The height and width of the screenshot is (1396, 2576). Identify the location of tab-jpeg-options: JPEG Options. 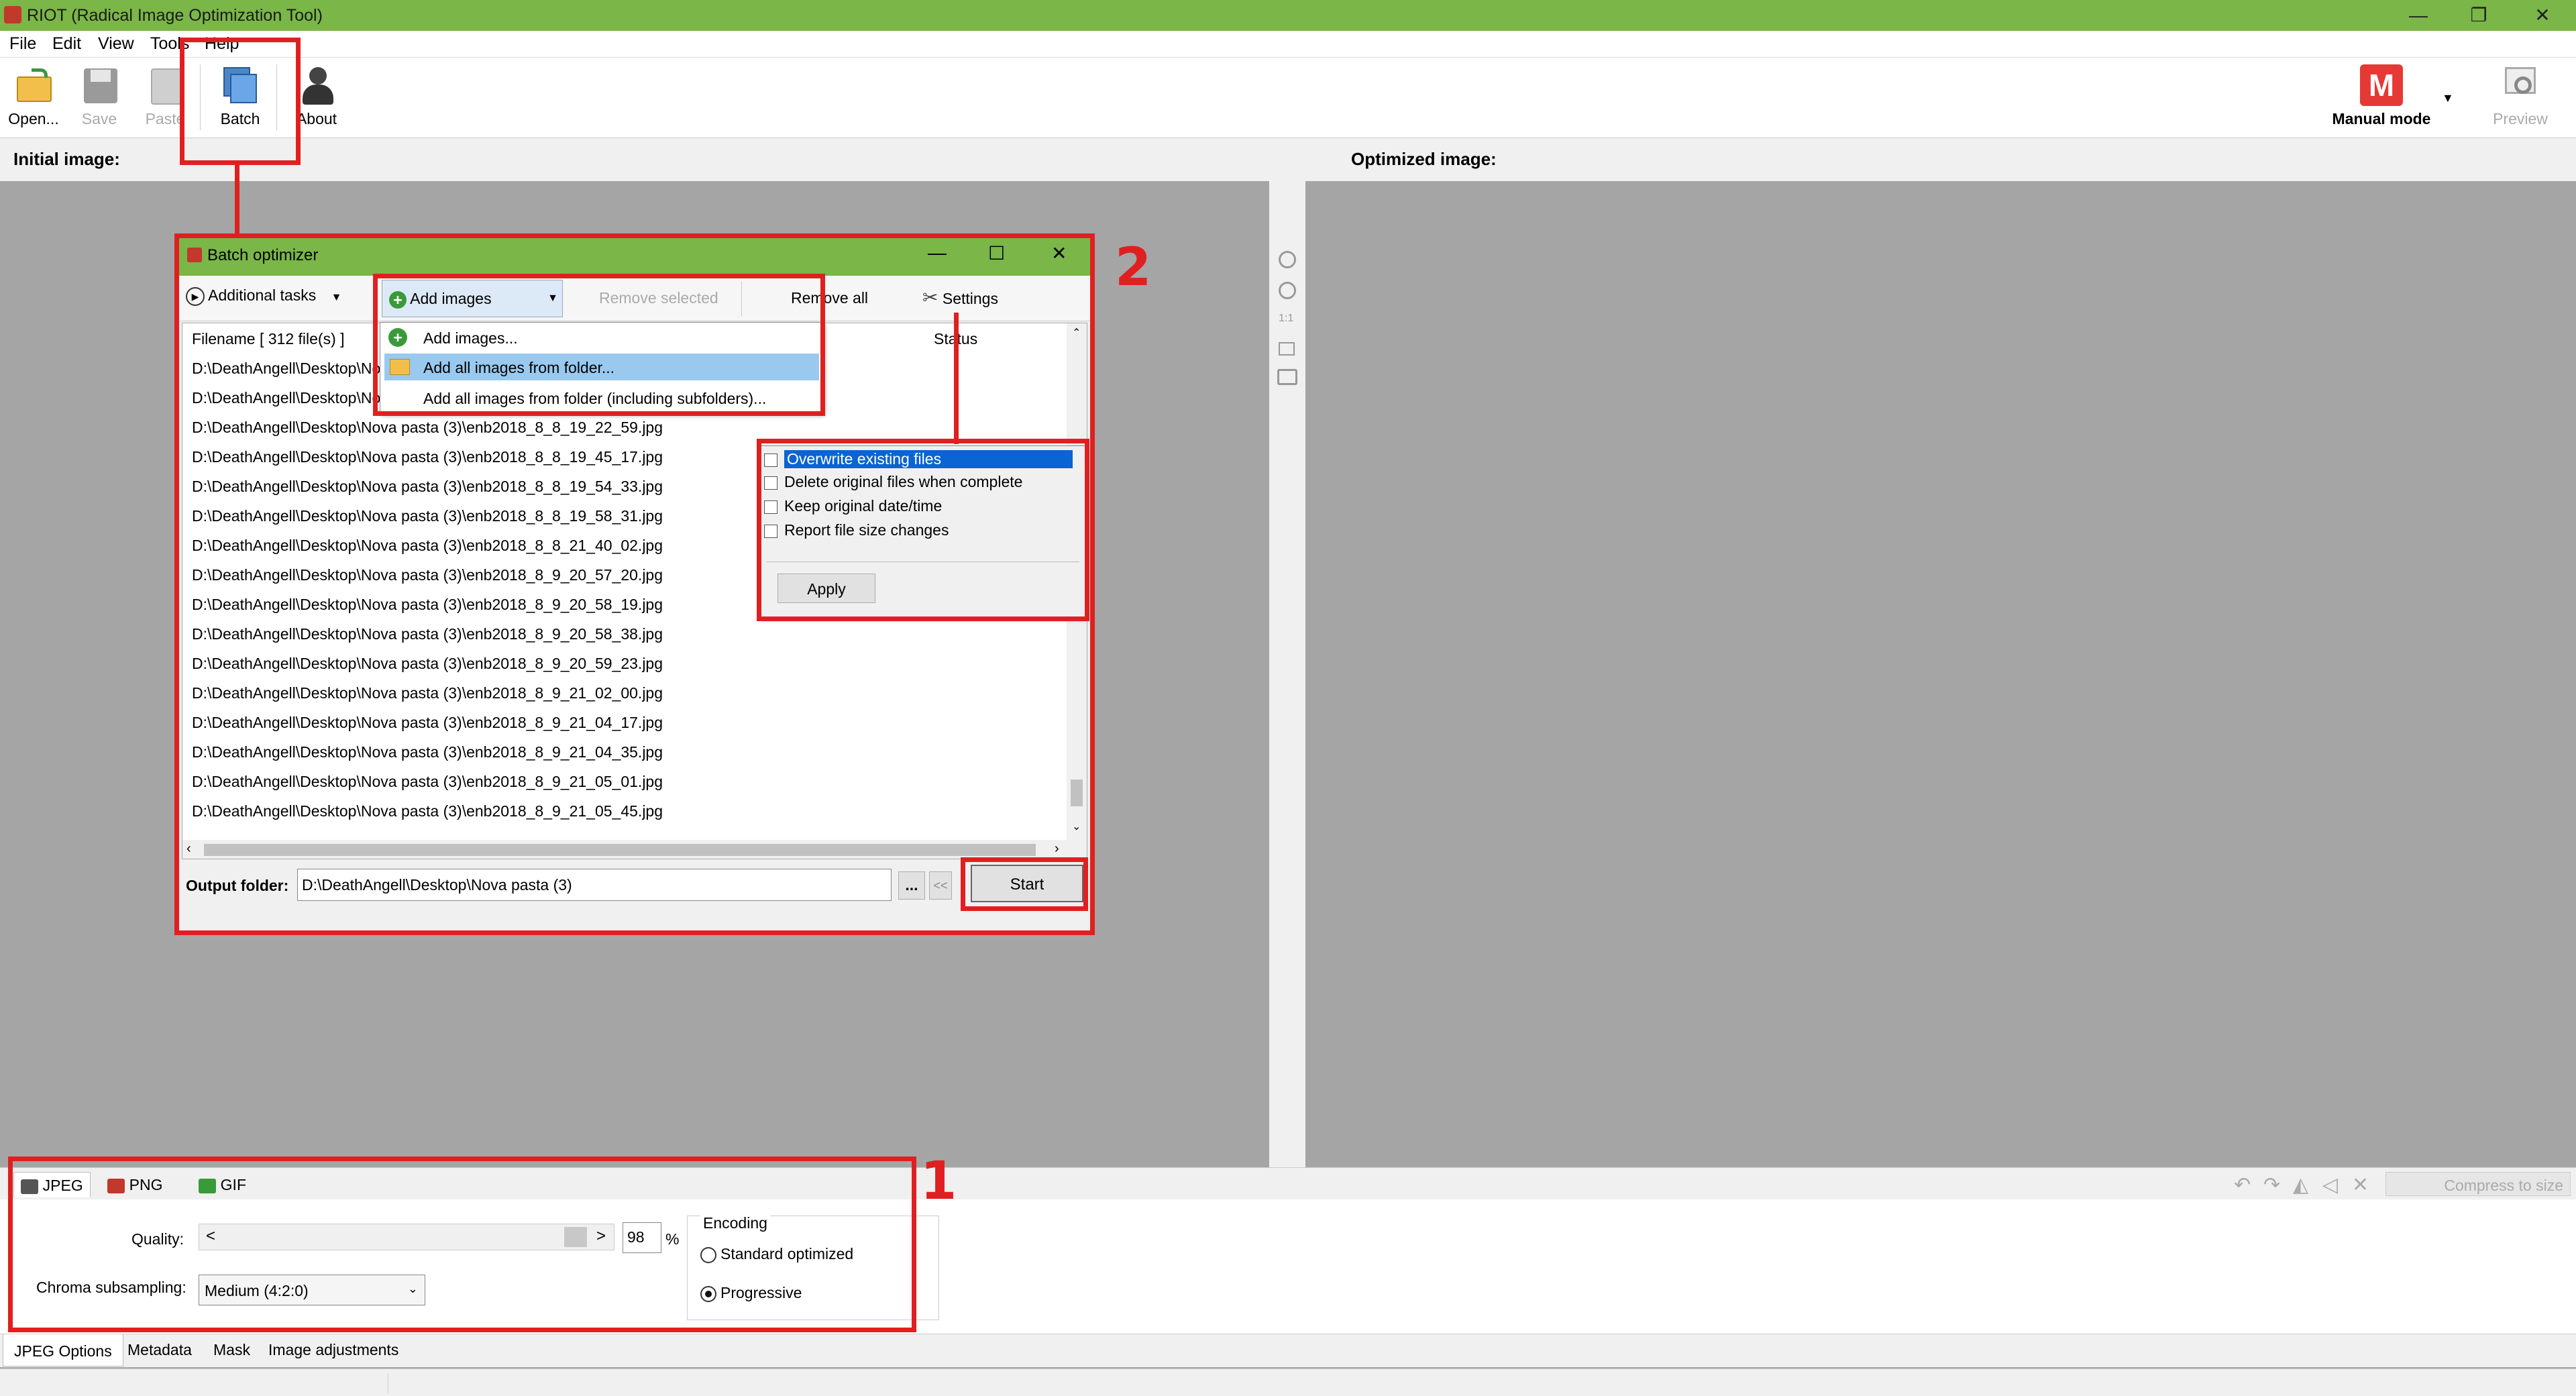
(63, 1350).